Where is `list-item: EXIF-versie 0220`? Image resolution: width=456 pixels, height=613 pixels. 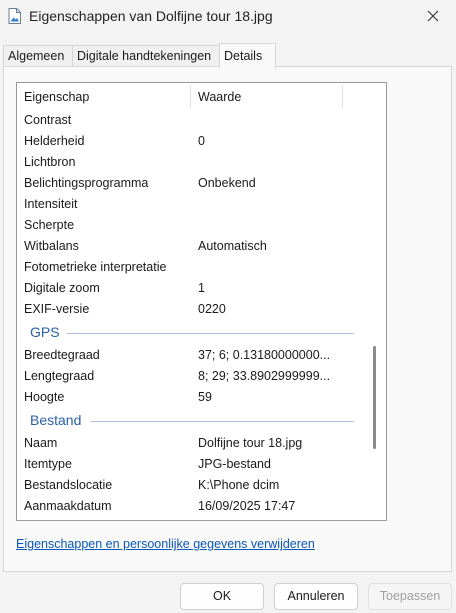
list-item: EXIF-versie 0220 is located at coordinates (201, 309).